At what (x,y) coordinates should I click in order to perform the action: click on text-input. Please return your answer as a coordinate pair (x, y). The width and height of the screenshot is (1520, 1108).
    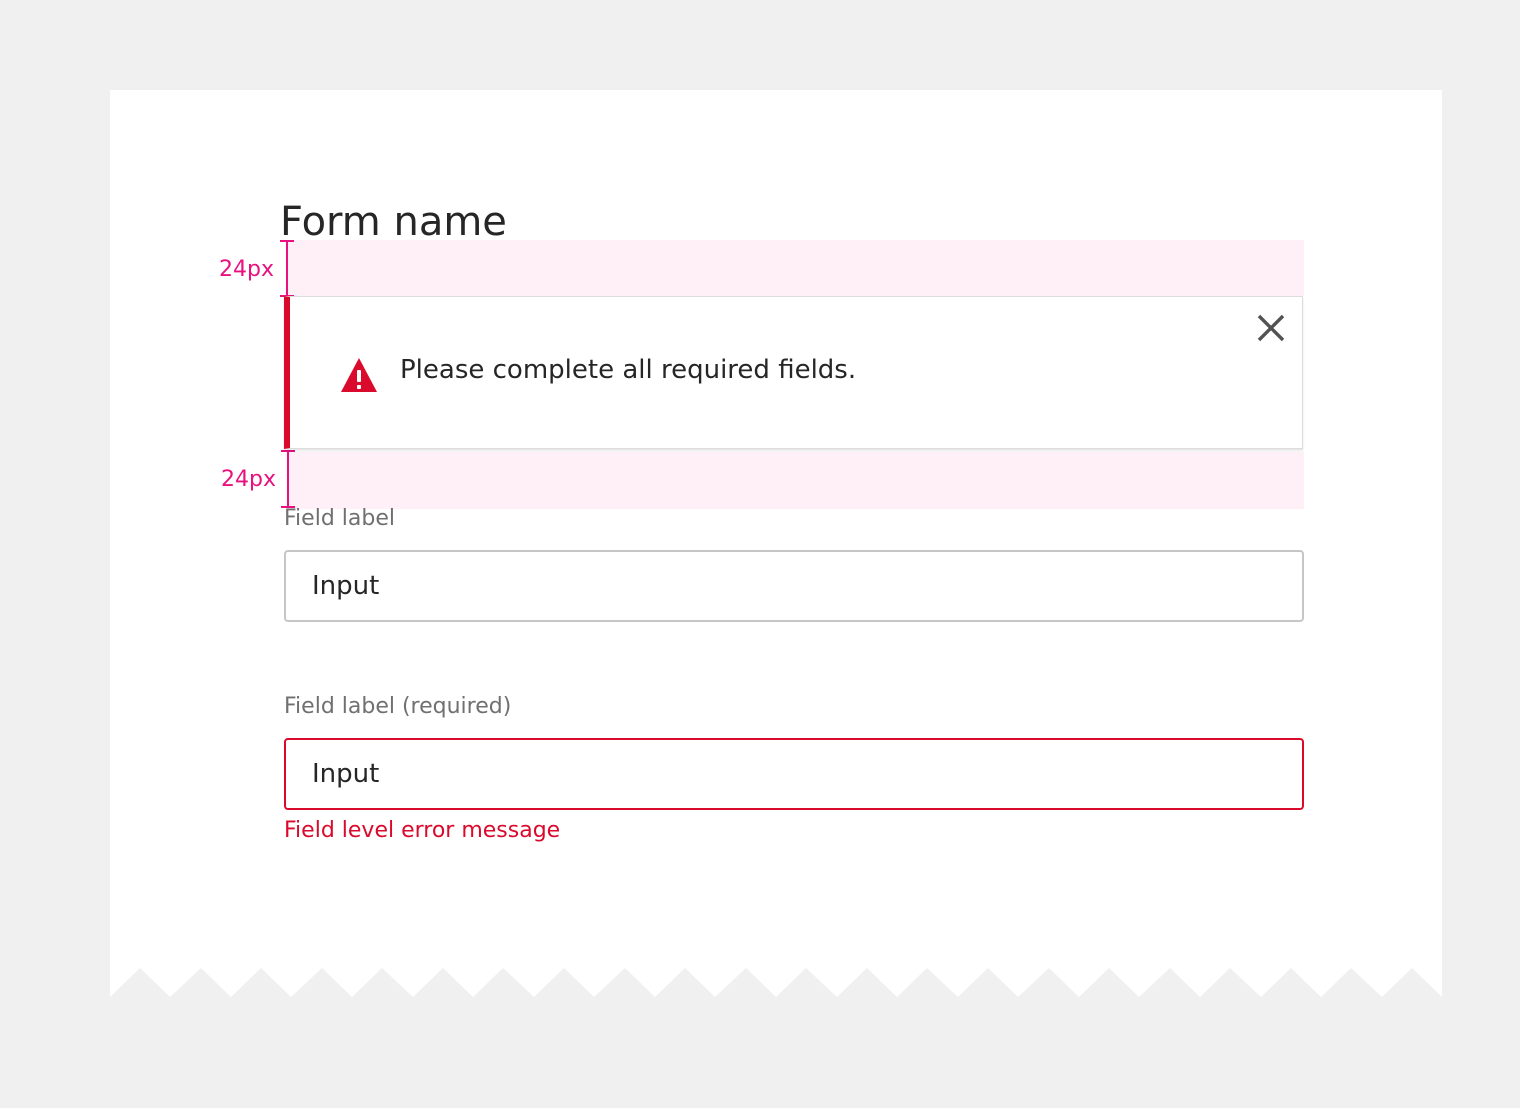
    Looking at the image, I should click on (794, 586).